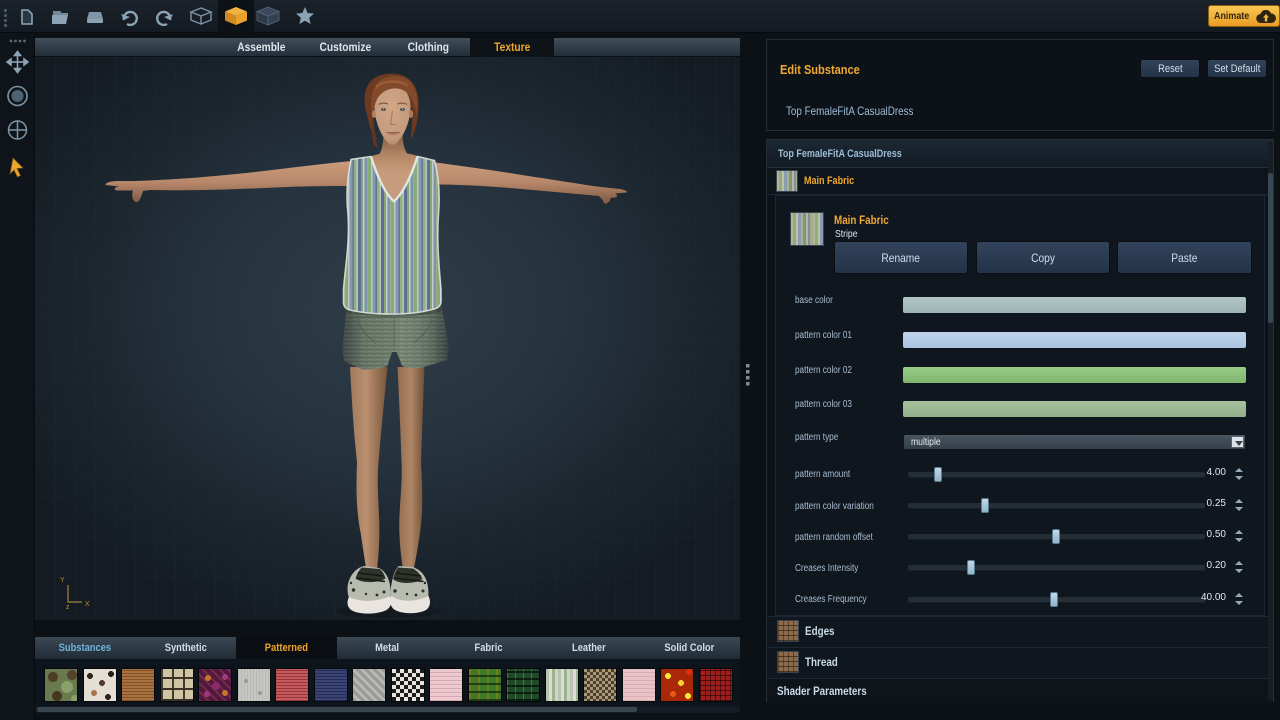  I want to click on svg-text: X, so click(87, 604).